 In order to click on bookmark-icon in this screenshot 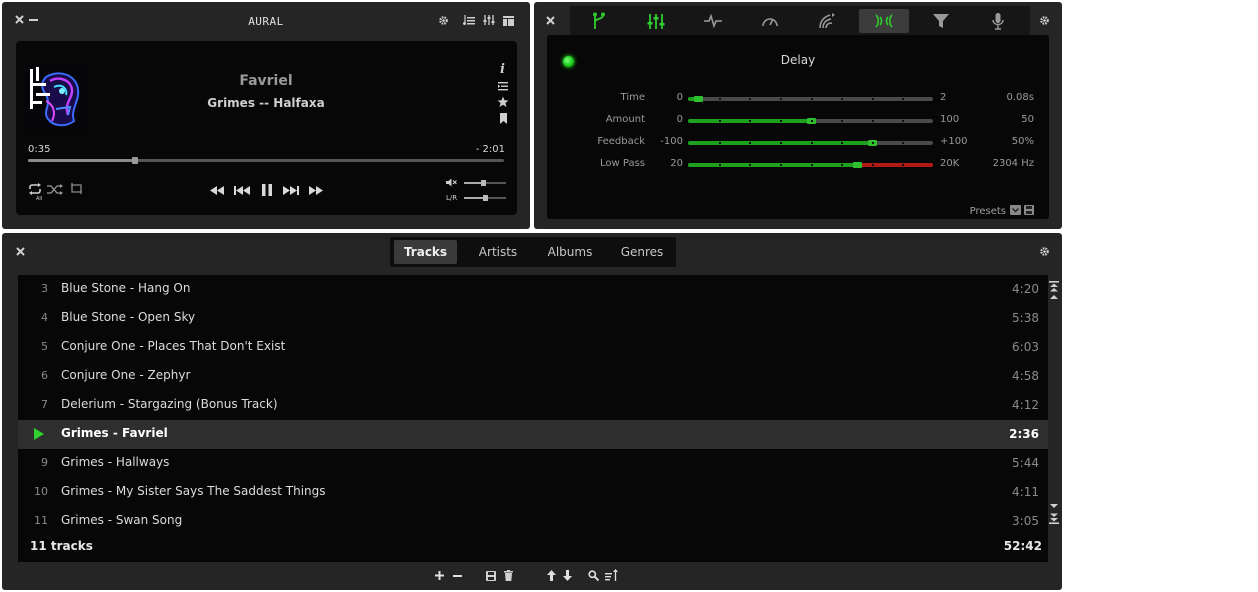, I will do `click(503, 118)`.